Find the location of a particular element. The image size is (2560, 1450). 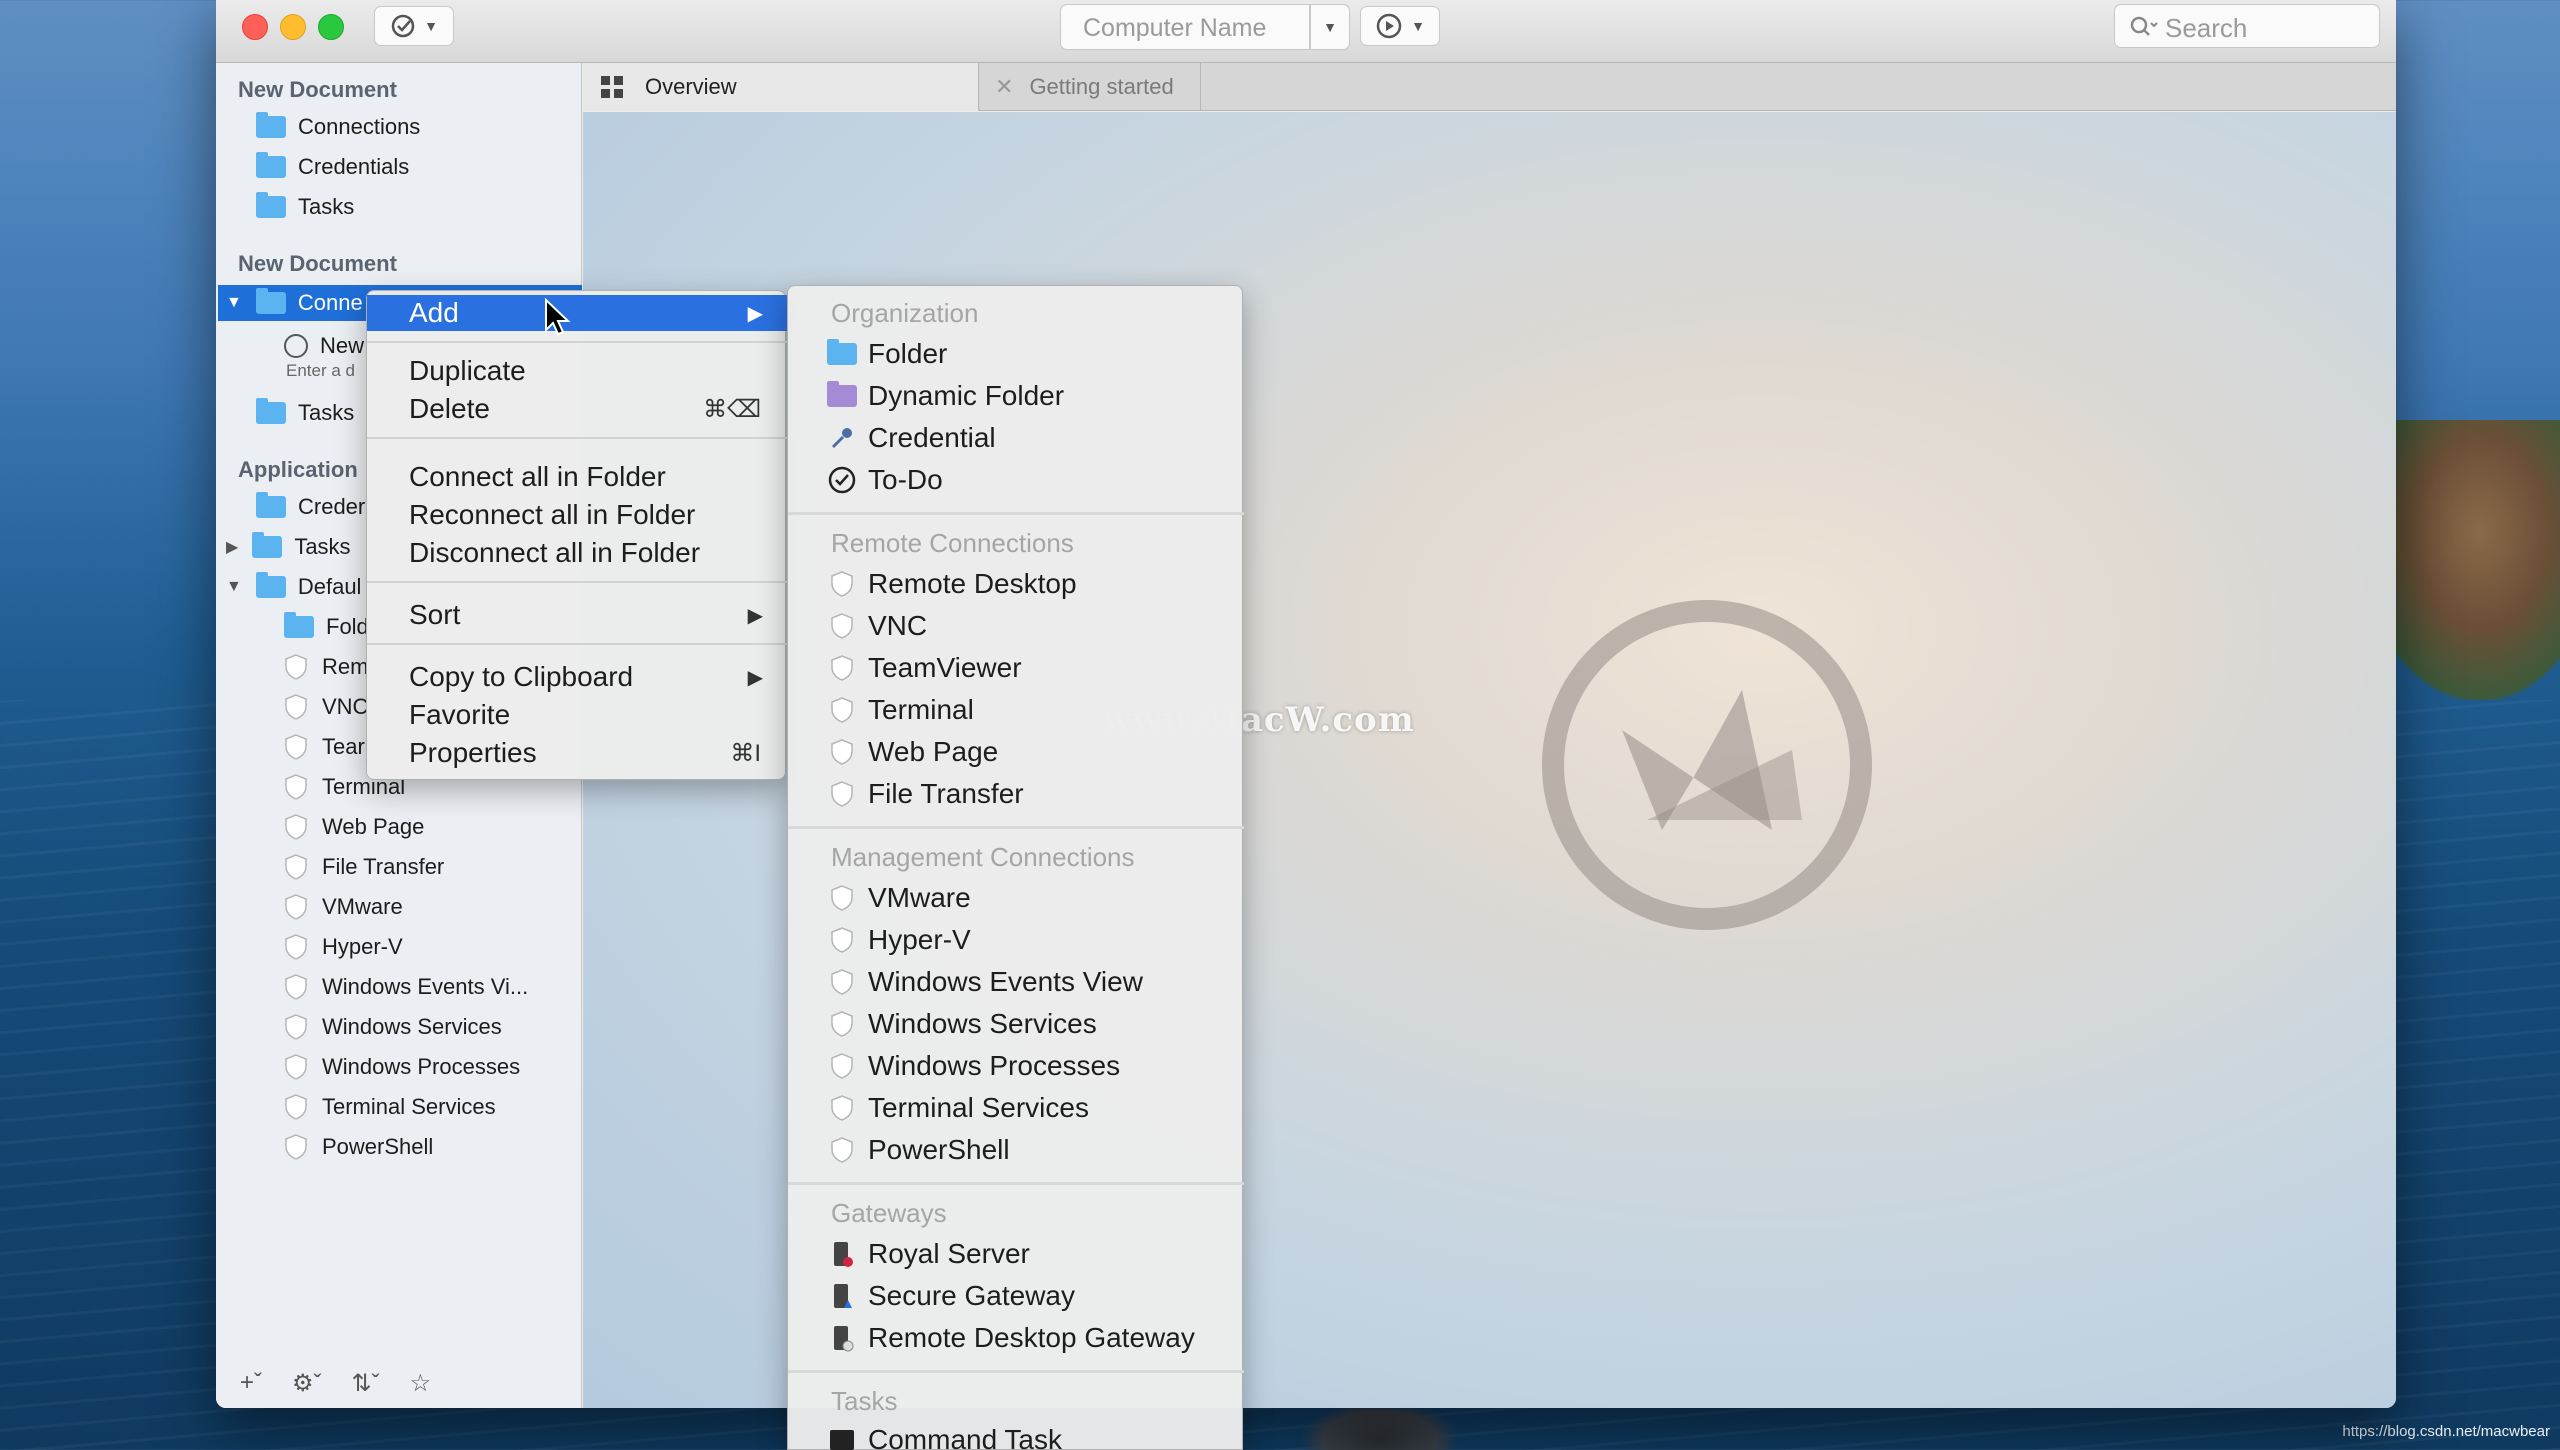

submenu-item-vnc: VNC is located at coordinates (877, 626).